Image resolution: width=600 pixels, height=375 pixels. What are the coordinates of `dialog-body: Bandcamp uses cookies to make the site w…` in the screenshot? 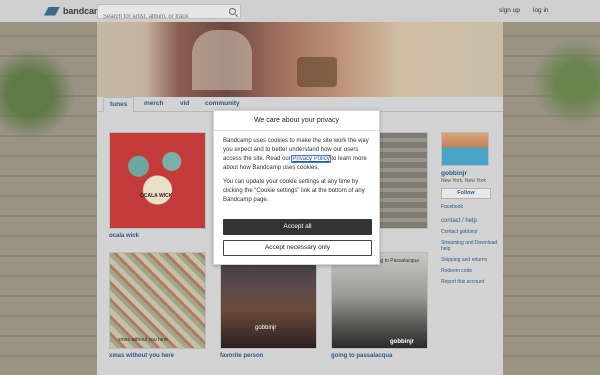 It's located at (296, 168).